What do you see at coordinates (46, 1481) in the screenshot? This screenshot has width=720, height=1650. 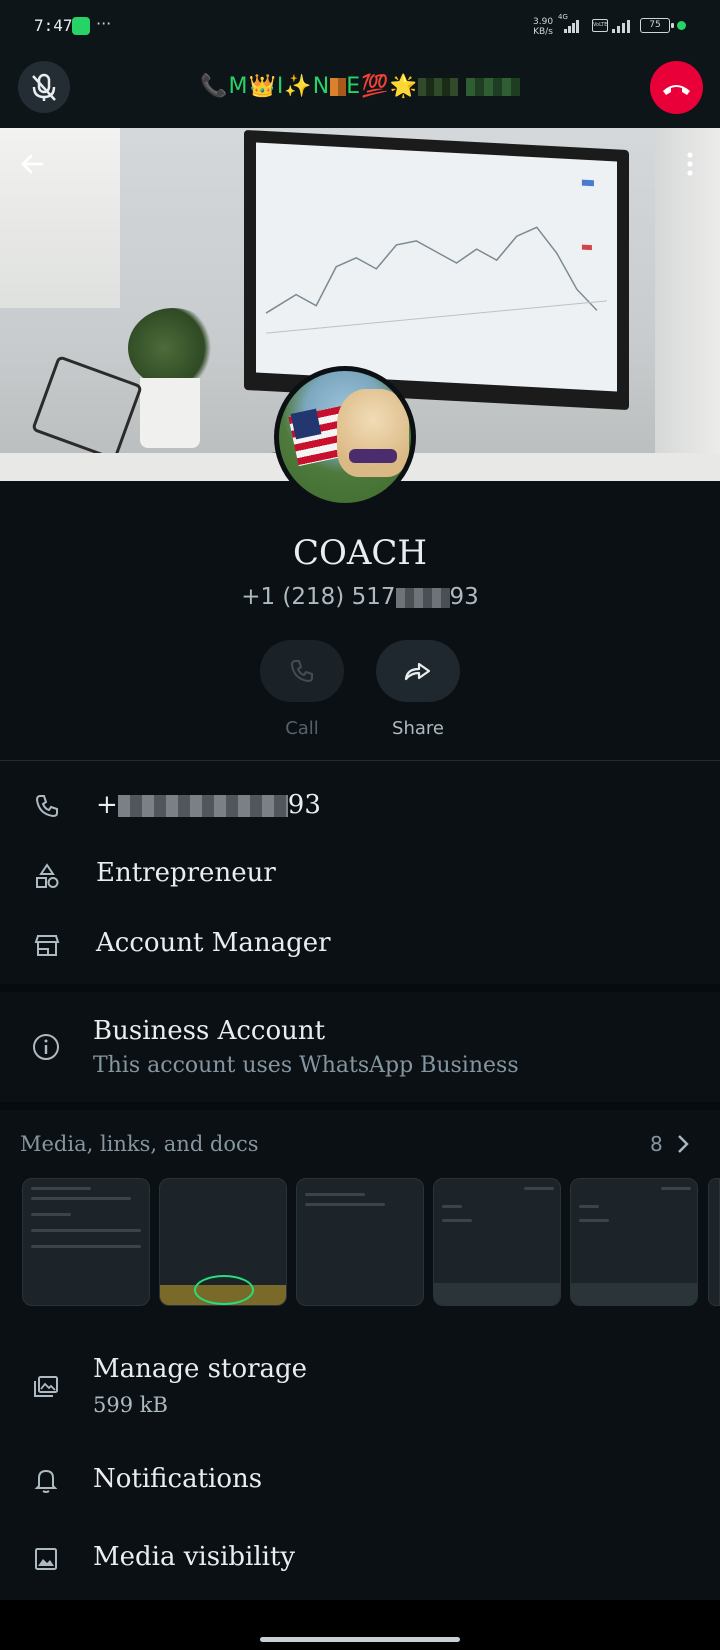 I see `bell-icon` at bounding box center [46, 1481].